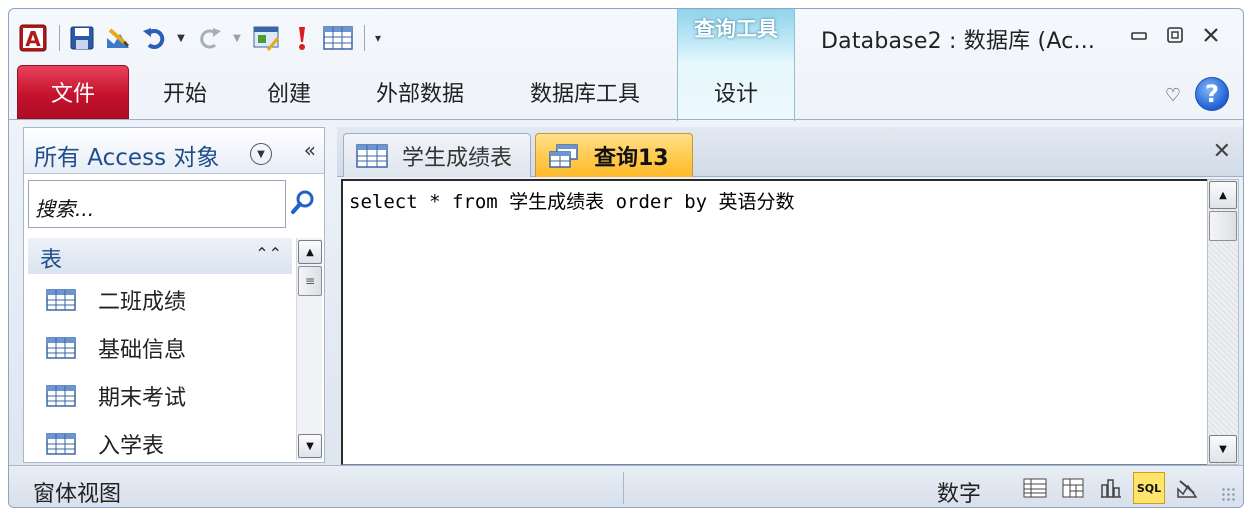 Image resolution: width=1252 pixels, height=516 pixels. I want to click on chevron-up-icon: ⌃⌃, so click(268, 253).